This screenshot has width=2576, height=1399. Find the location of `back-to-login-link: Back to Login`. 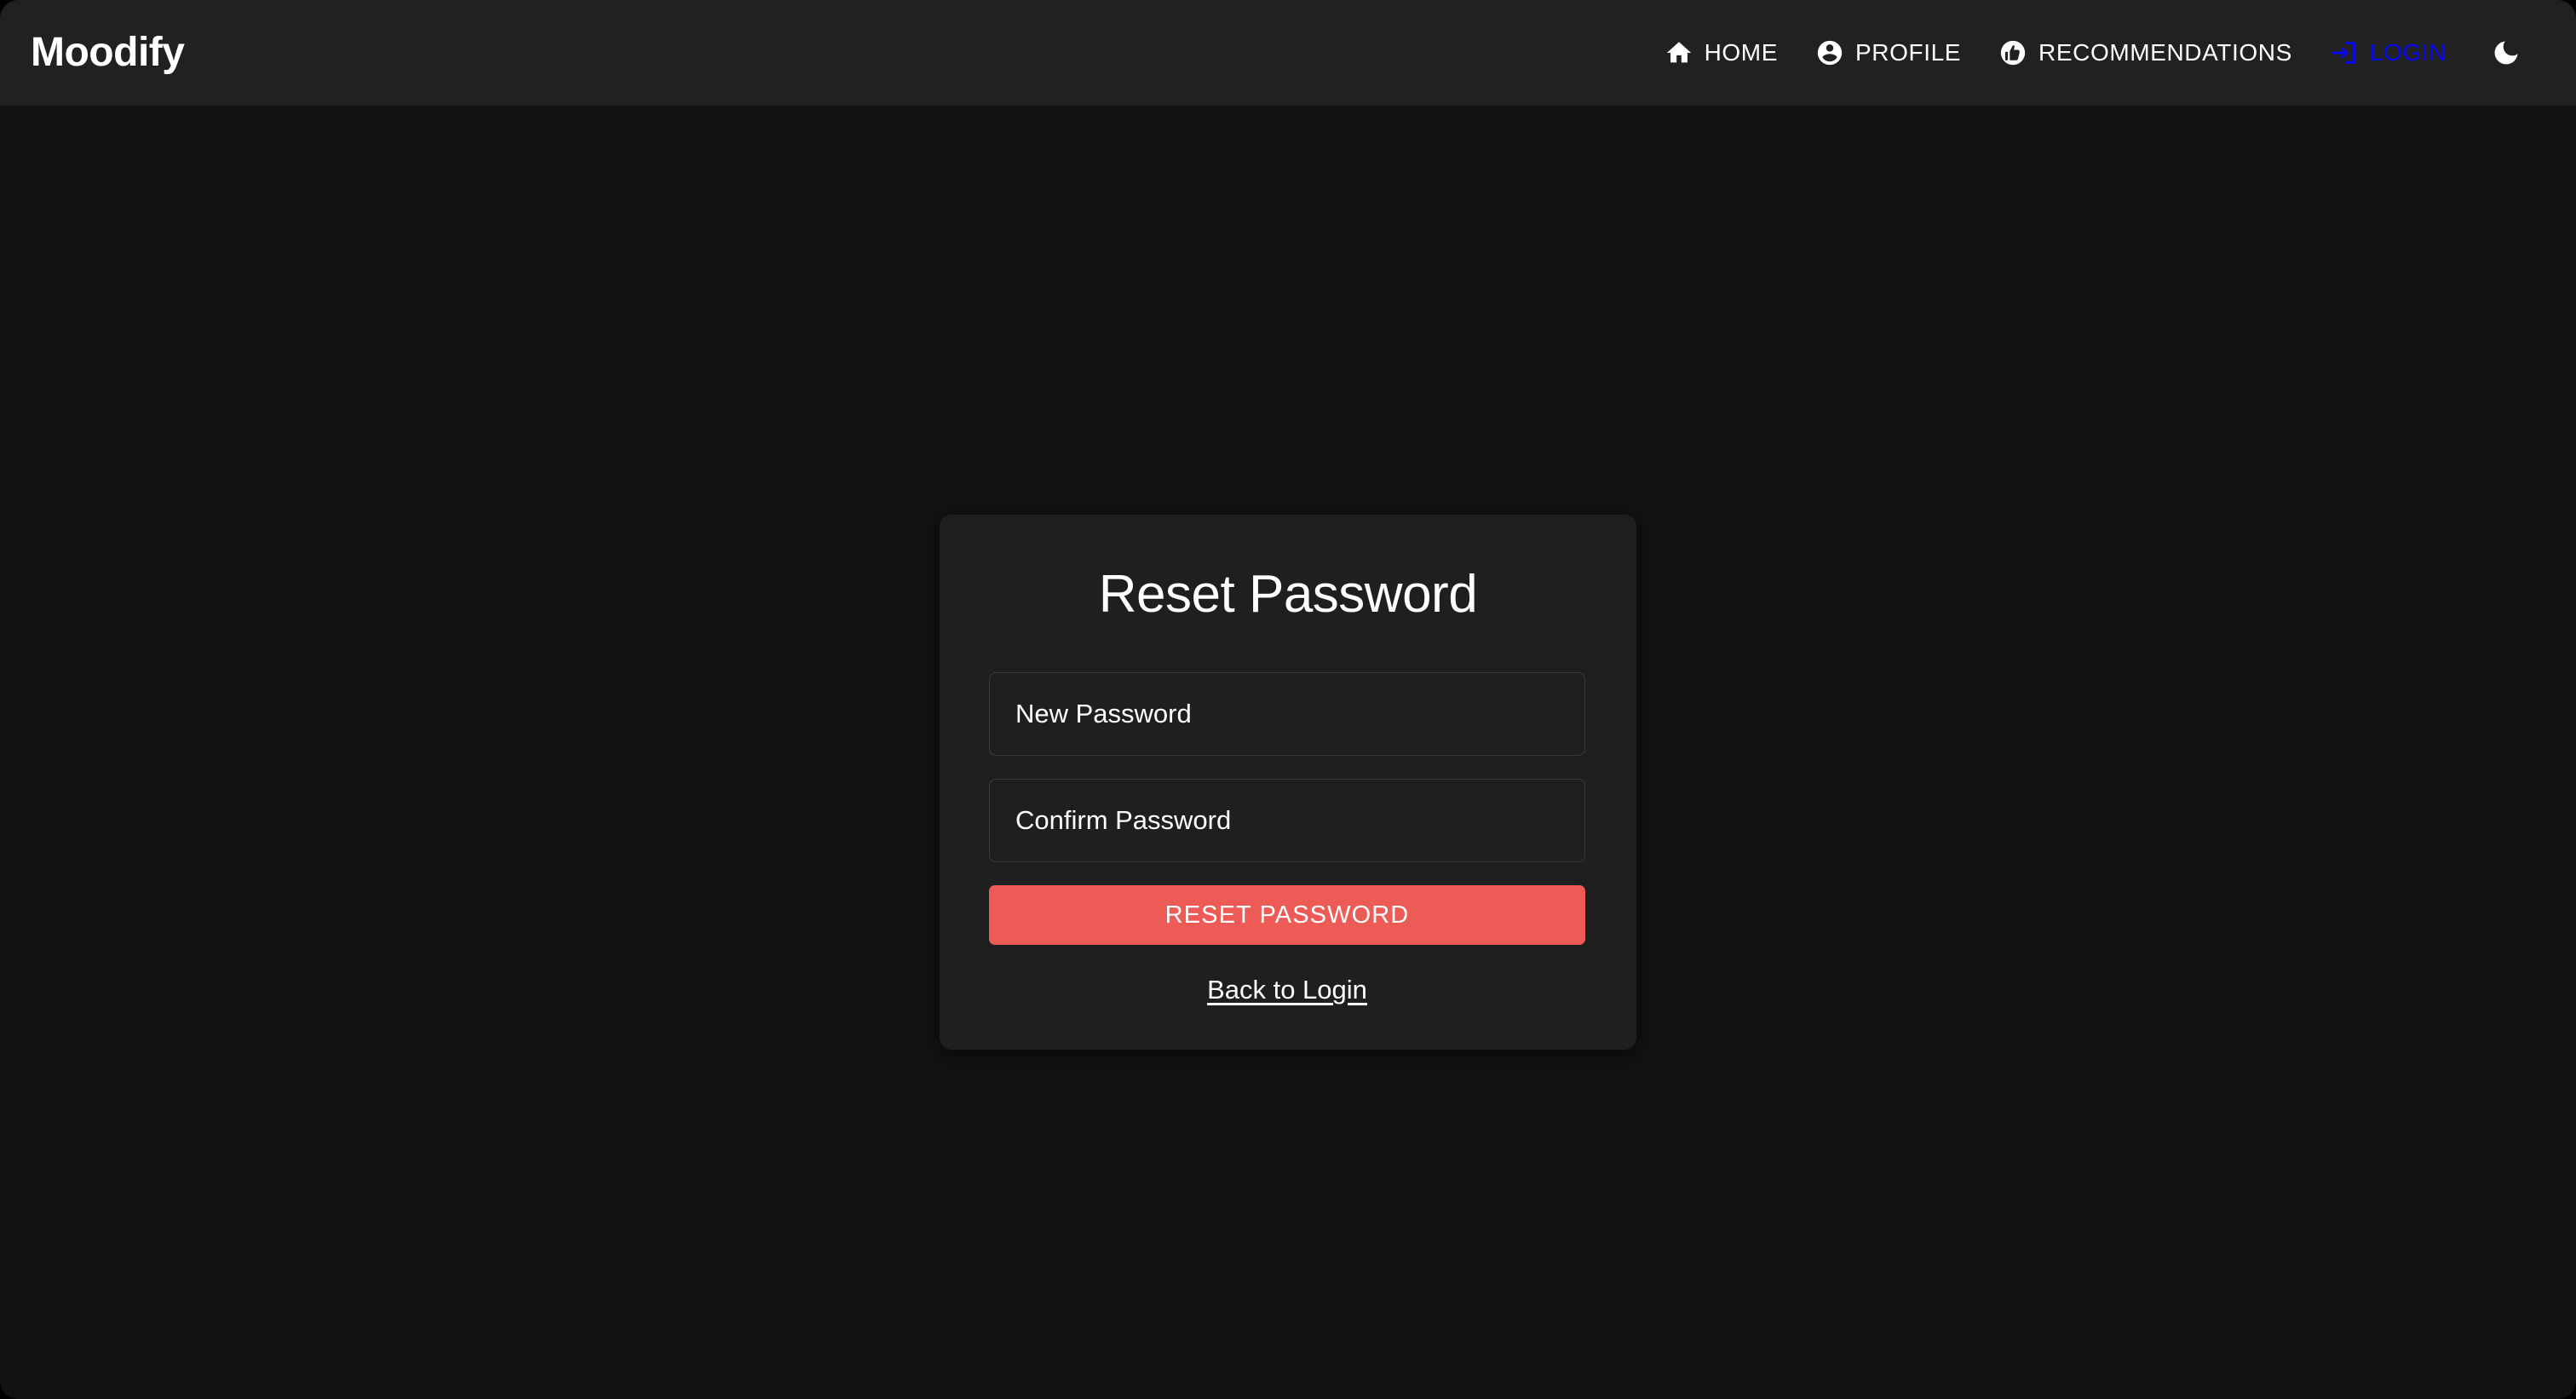

back-to-login-link: Back to Login is located at coordinates (1287, 990).